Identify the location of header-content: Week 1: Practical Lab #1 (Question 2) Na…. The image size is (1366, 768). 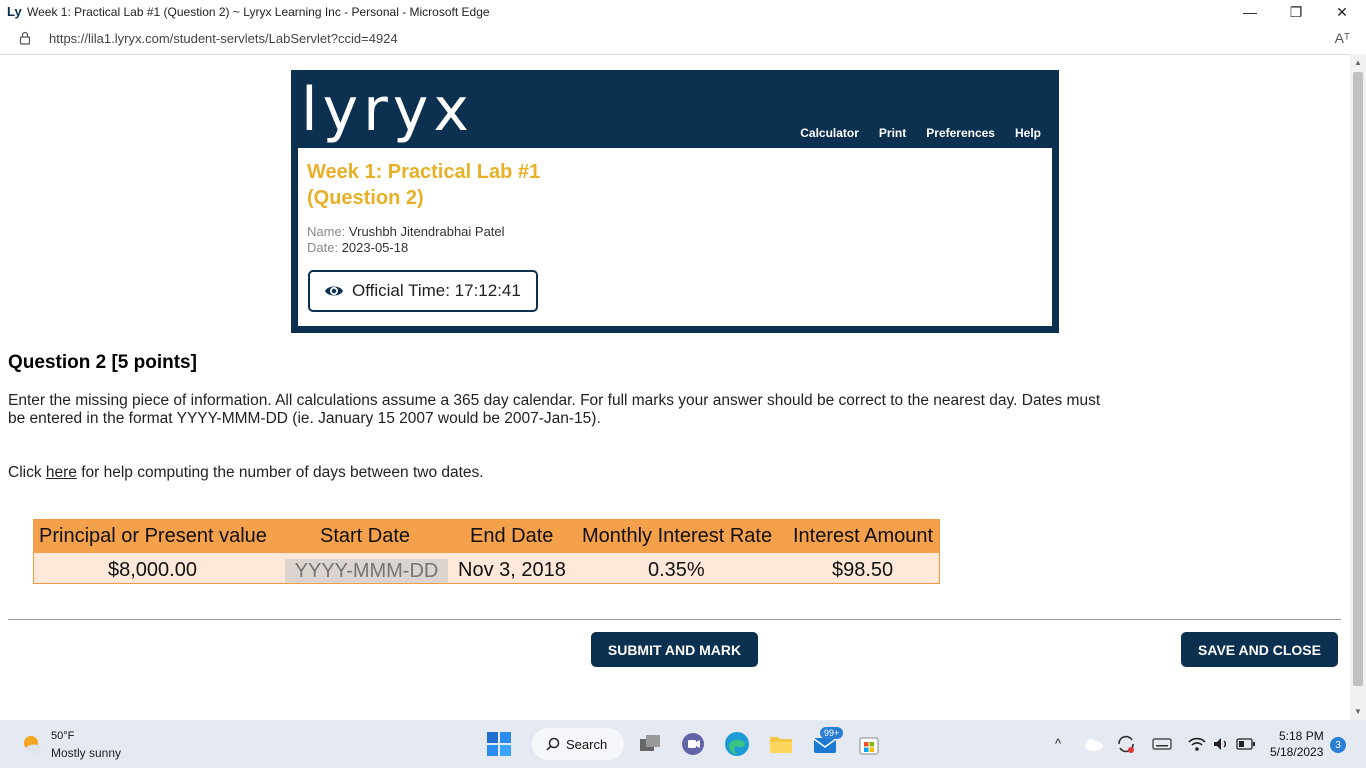
(675, 237).